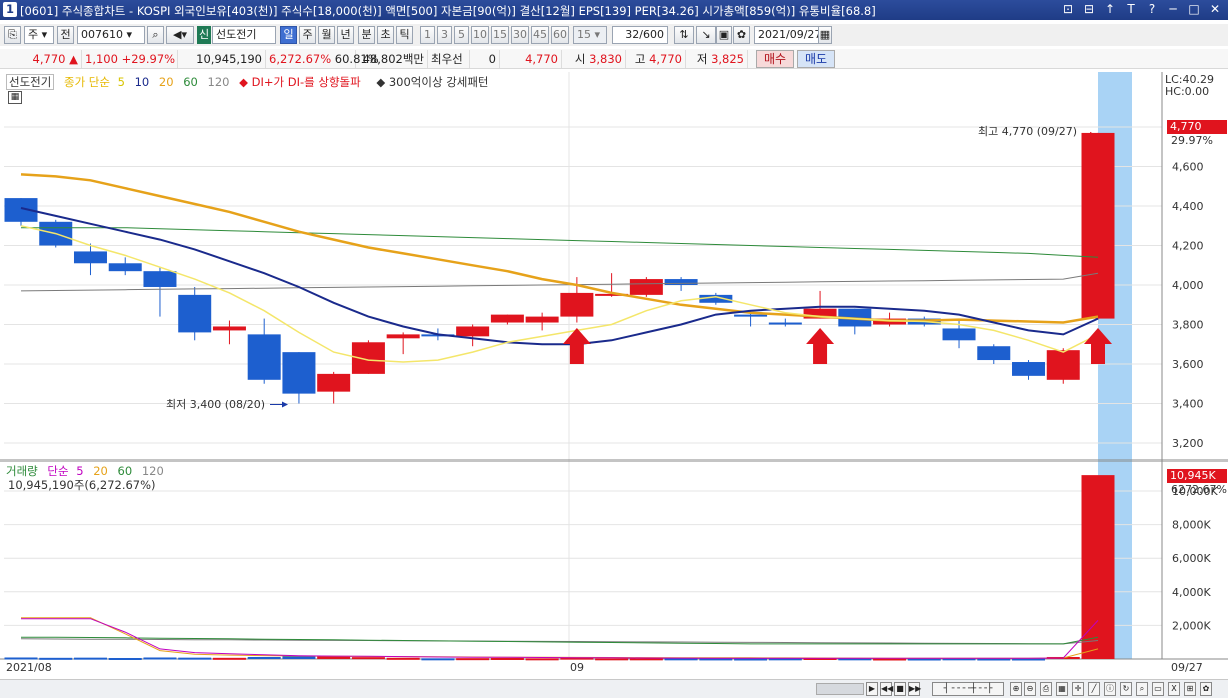  I want to click on window-number: 1, so click(10, 9).